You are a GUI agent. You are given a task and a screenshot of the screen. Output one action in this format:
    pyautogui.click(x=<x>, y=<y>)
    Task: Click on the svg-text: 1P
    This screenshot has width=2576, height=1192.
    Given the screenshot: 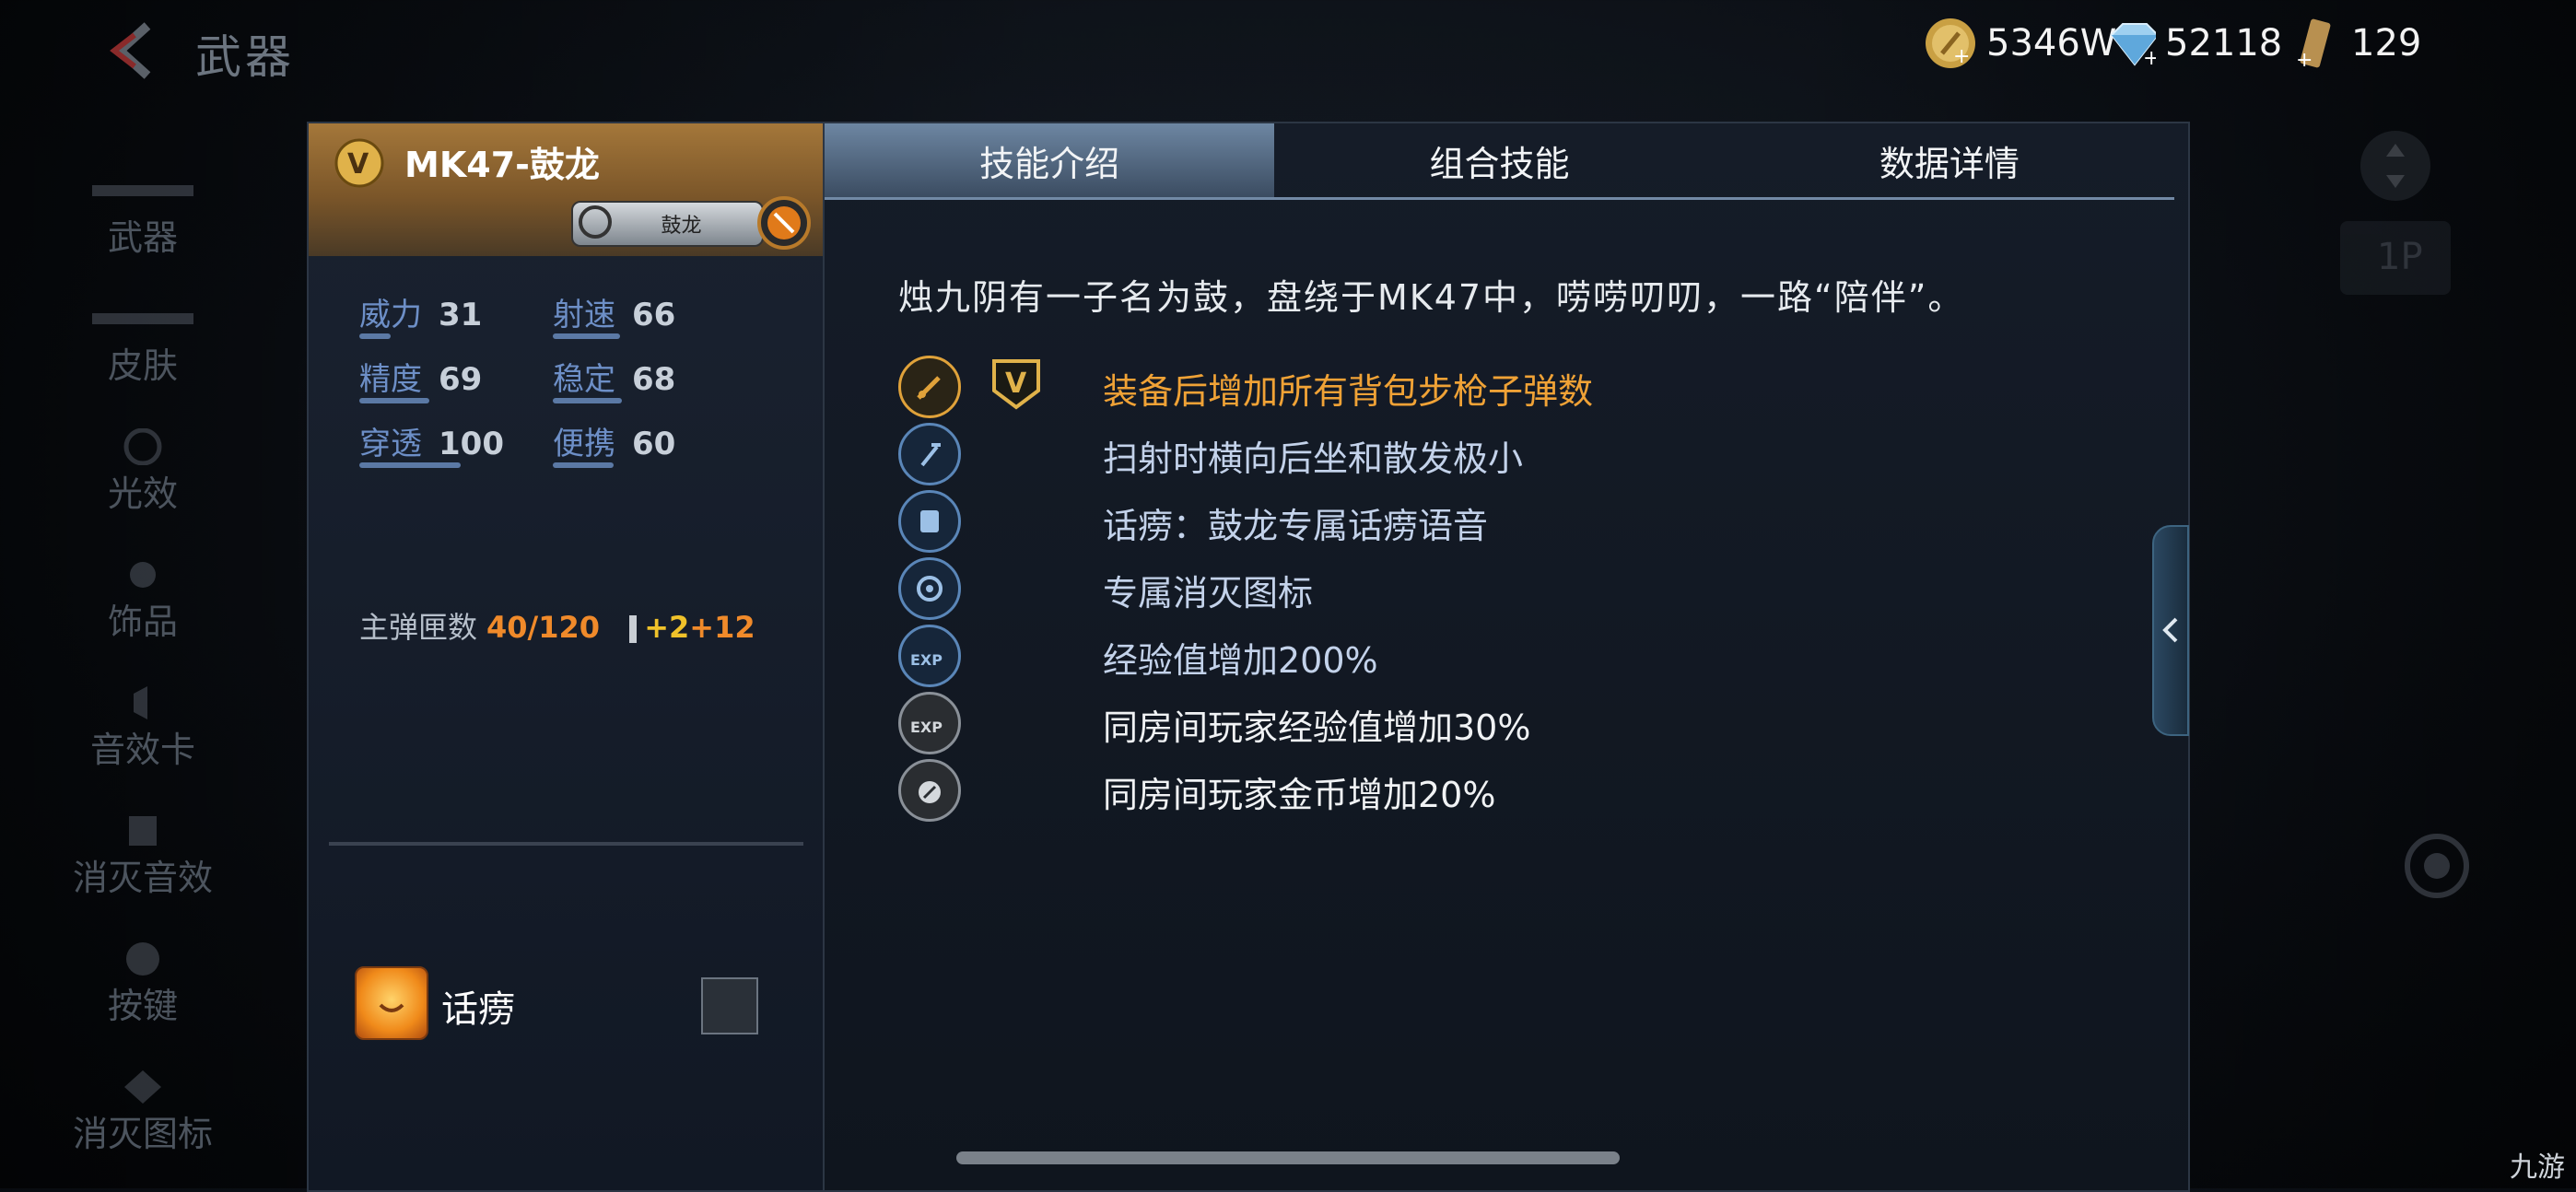 What is the action you would take?
    pyautogui.click(x=2400, y=257)
    